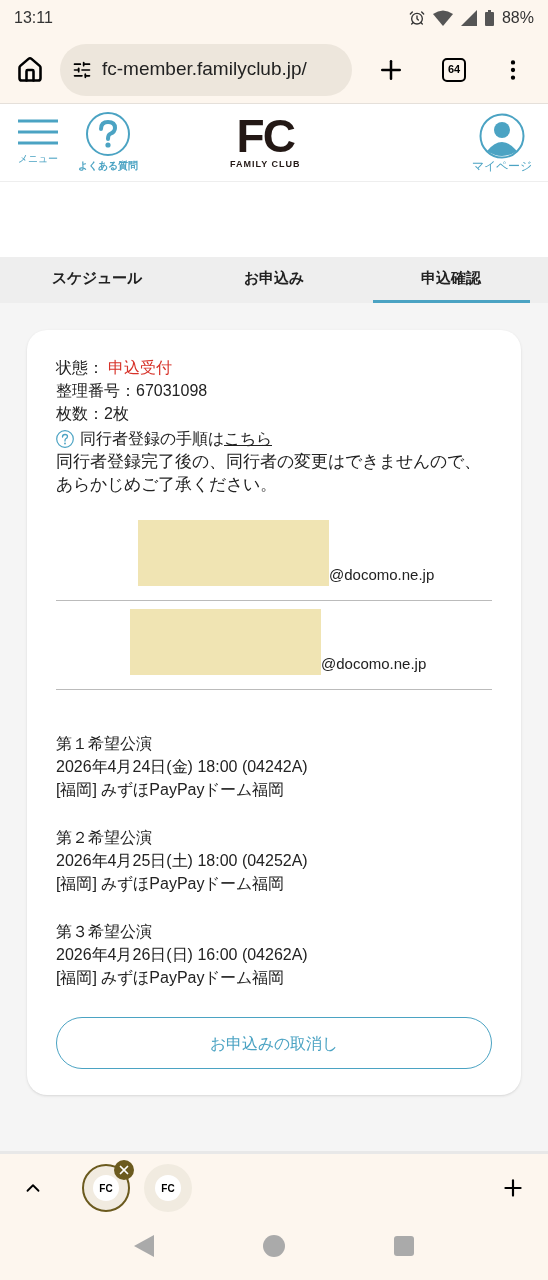 The image size is (548, 1280). I want to click on performance-datetime: 2026年4月26日(日) 16:00 (04262A), so click(182, 955).